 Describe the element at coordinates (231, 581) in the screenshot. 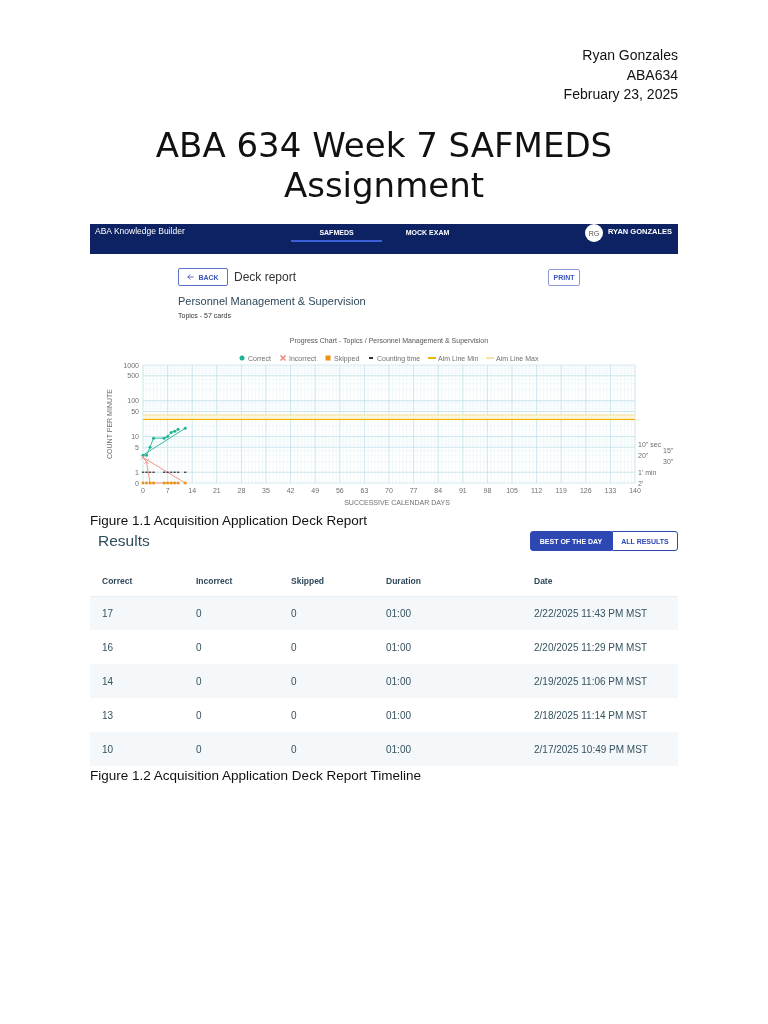

I see `column-header: Incorrect` at that location.